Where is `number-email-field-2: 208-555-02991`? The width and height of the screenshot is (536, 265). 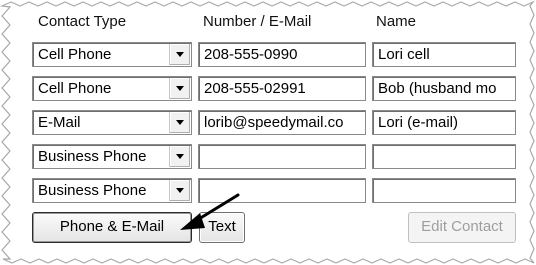
number-email-field-2: 208-555-02991 is located at coordinates (282, 88).